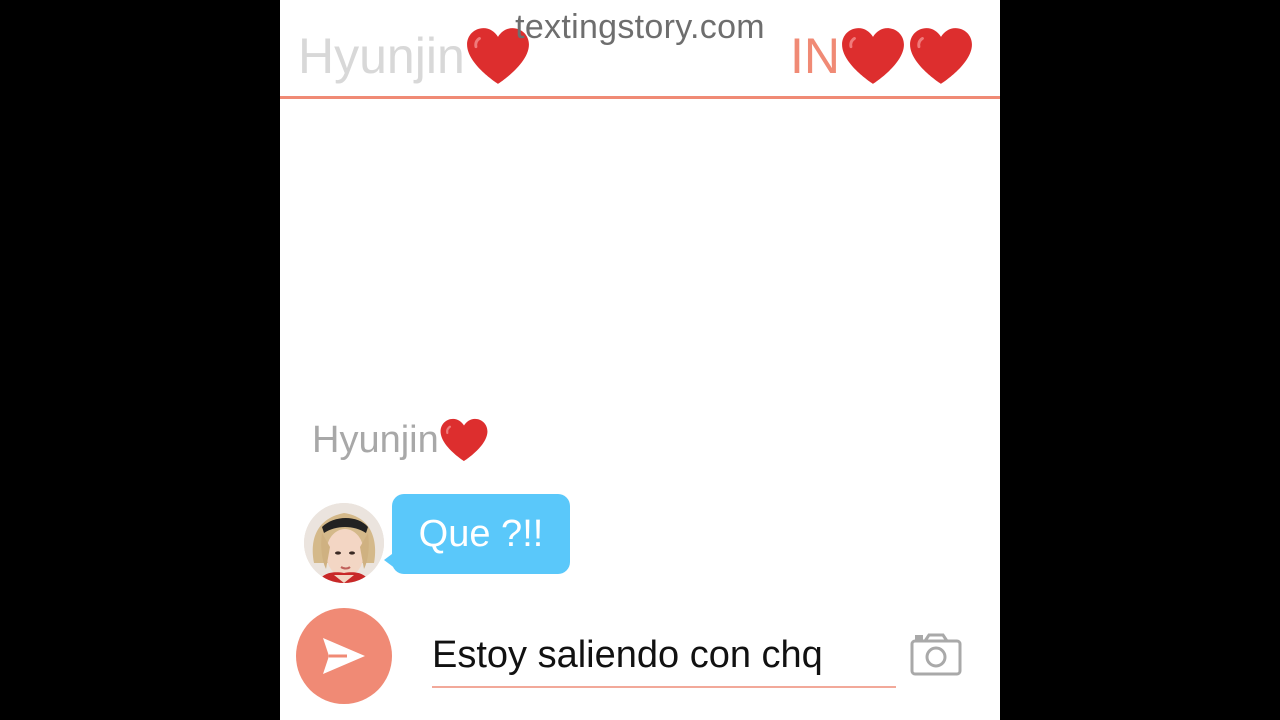 The image size is (1280, 720). I want to click on message-input, so click(664, 655).